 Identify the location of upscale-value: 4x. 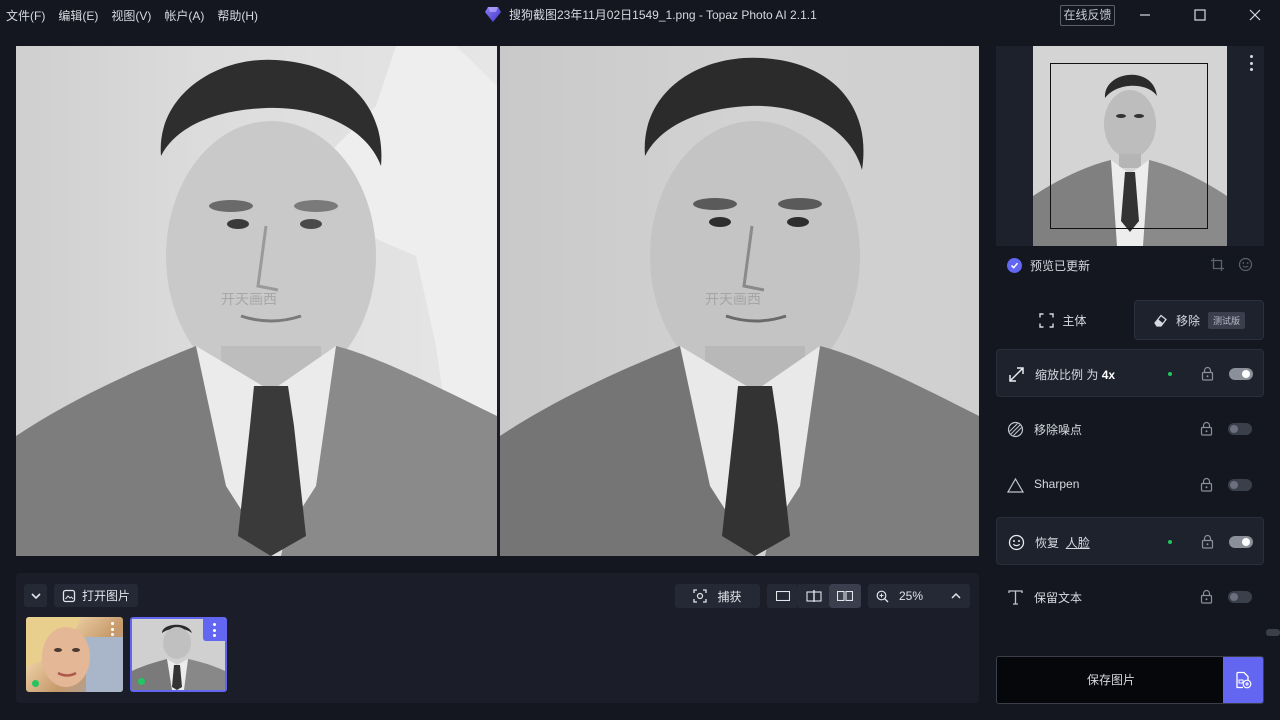
(1108, 375).